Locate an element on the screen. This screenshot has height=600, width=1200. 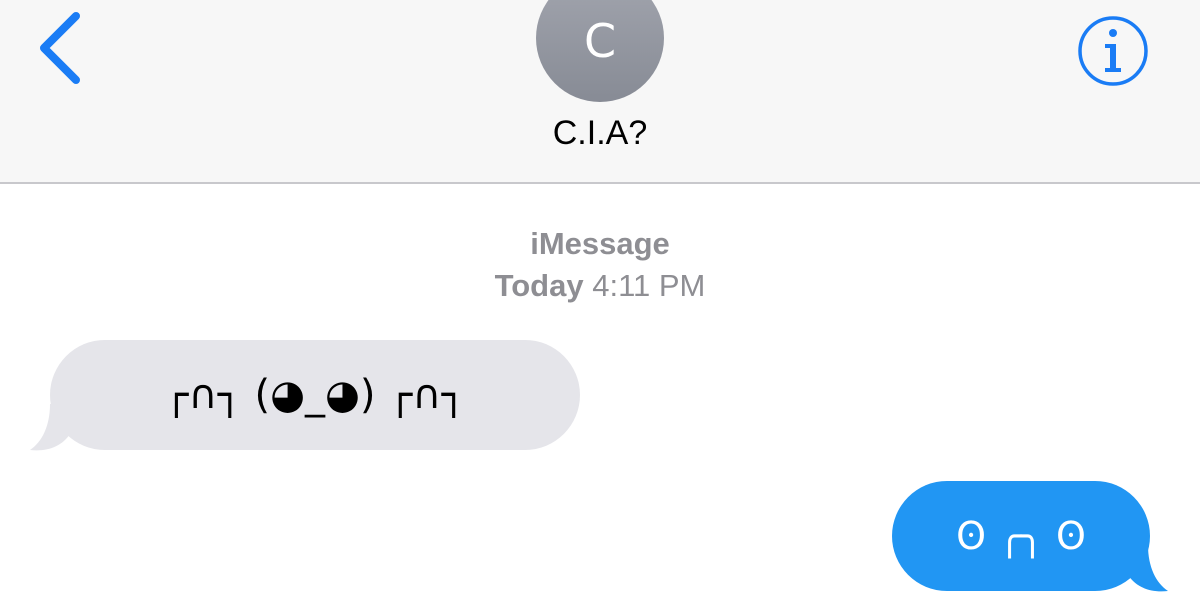
info-button is located at coordinates (1113, 51).